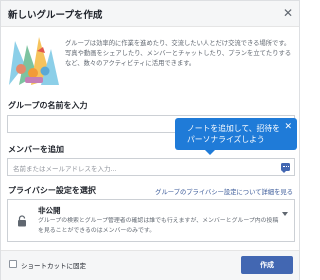 Image resolution: width=320 pixels, height=280 pixels. What do you see at coordinates (48, 105) in the screenshot?
I see `group-name-label: グループの名前を入力` at bounding box center [48, 105].